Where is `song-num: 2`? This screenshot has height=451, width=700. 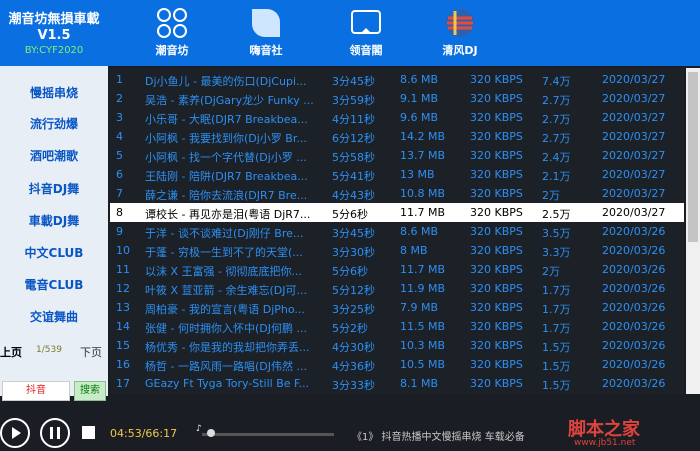
song-num: 2 is located at coordinates (119, 98).